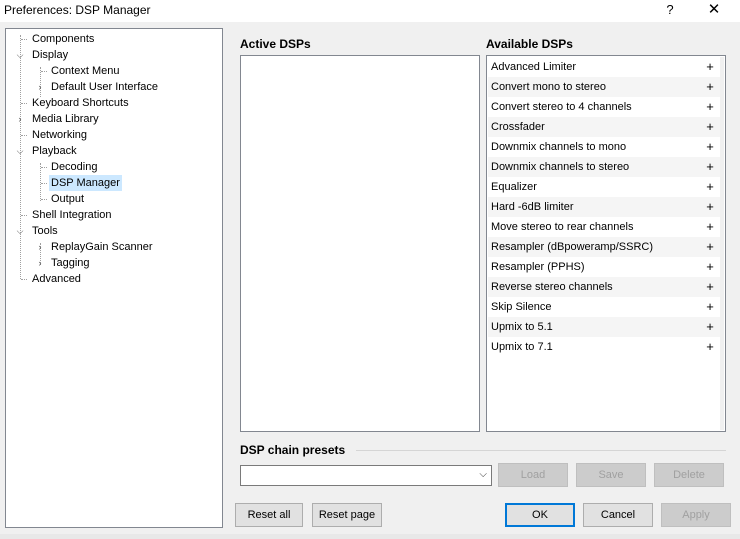  Describe the element at coordinates (604, 347) in the screenshot. I see `available-dsp-item: Upmix to 7.1 +` at that location.